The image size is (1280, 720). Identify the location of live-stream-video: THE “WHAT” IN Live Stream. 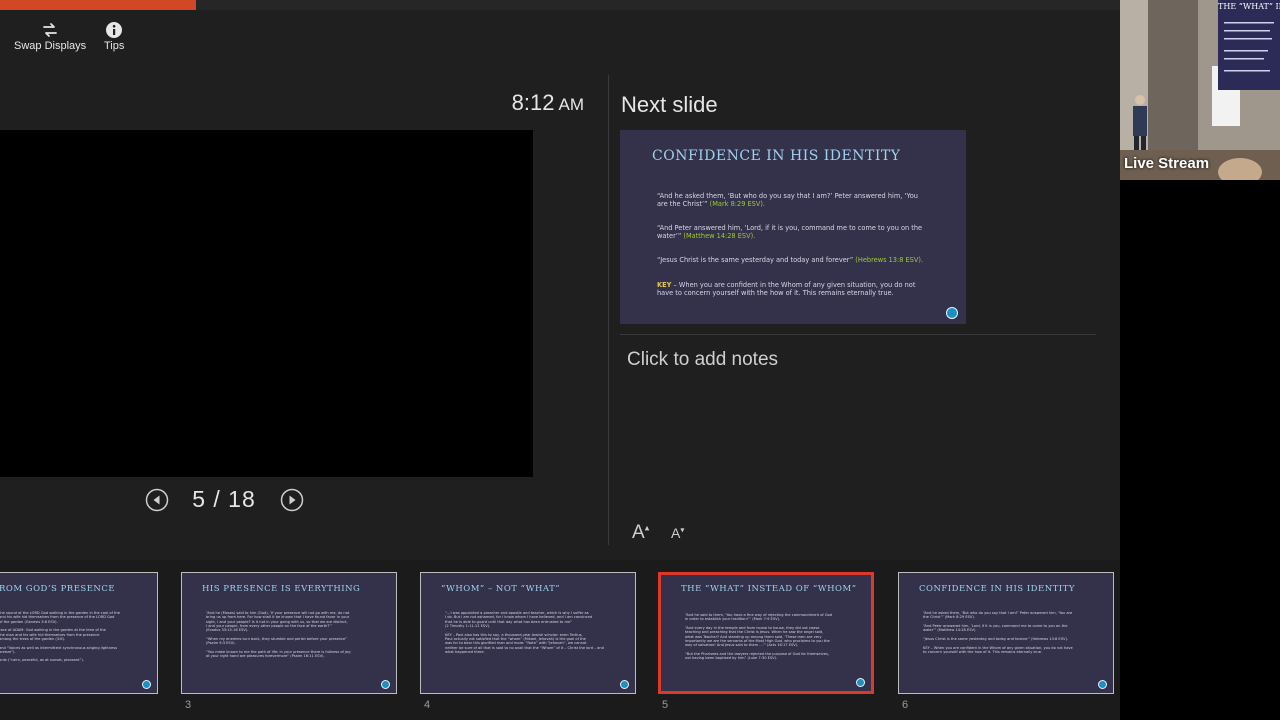
(1200, 90).